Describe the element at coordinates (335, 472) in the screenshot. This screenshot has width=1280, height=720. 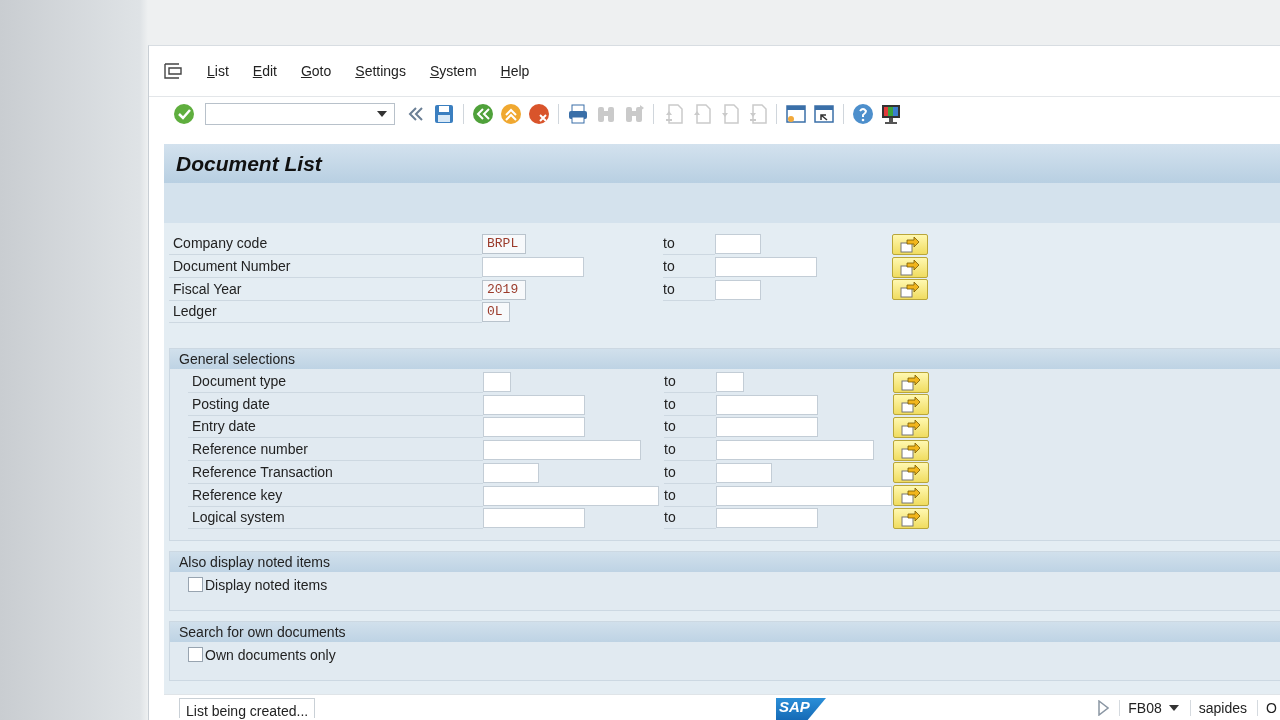
I see `field-label: Reference Transaction` at that location.